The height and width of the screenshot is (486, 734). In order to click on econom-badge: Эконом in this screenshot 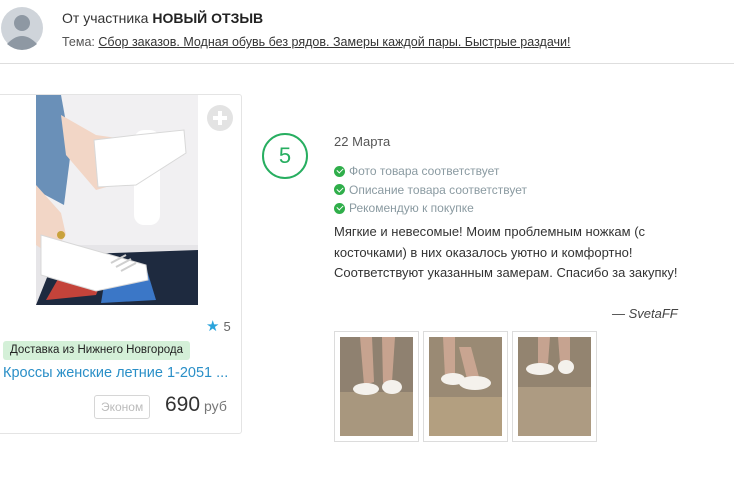, I will do `click(122, 407)`.